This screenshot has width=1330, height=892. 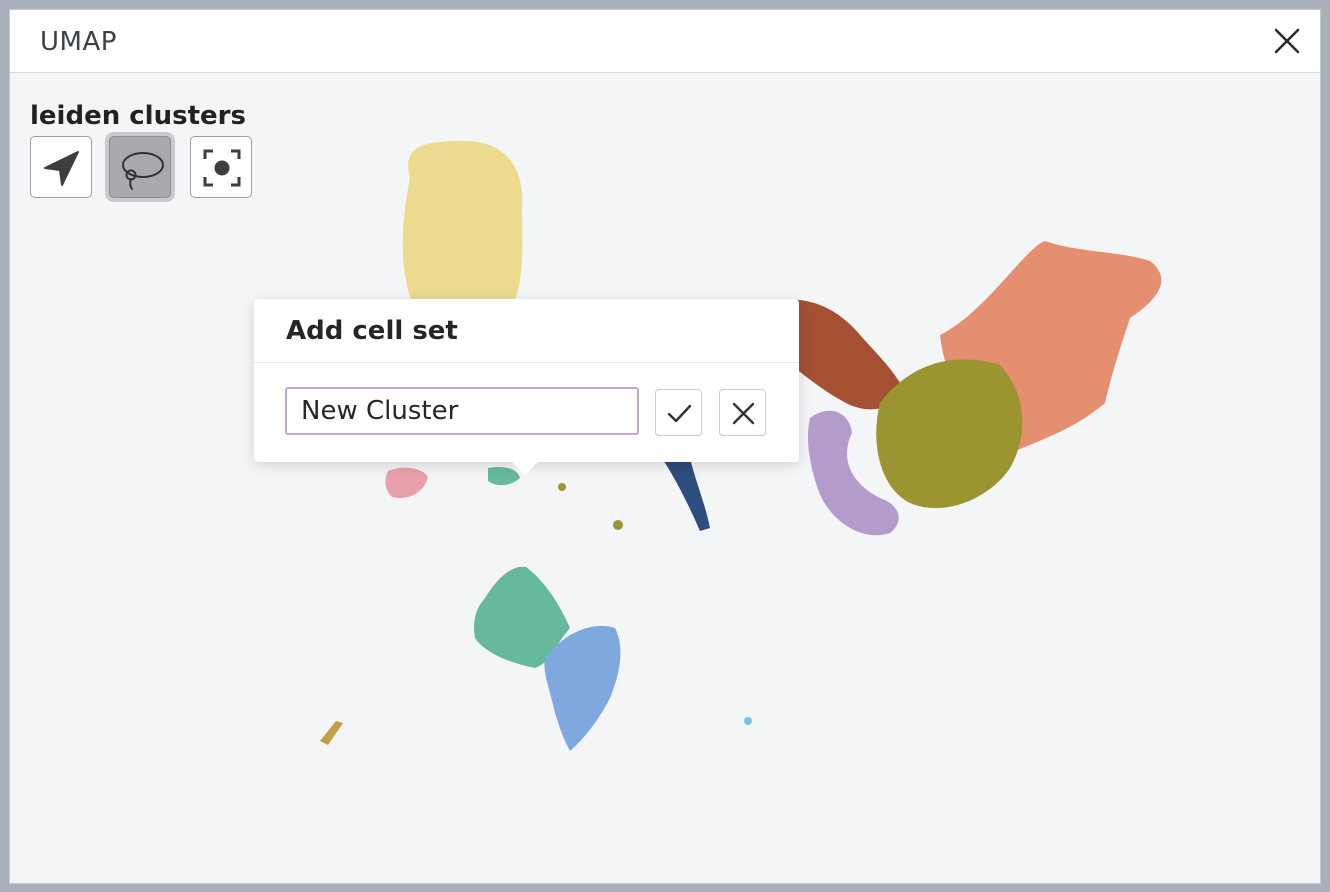 What do you see at coordinates (526, 331) in the screenshot?
I see `popover-header: Add cell set` at bounding box center [526, 331].